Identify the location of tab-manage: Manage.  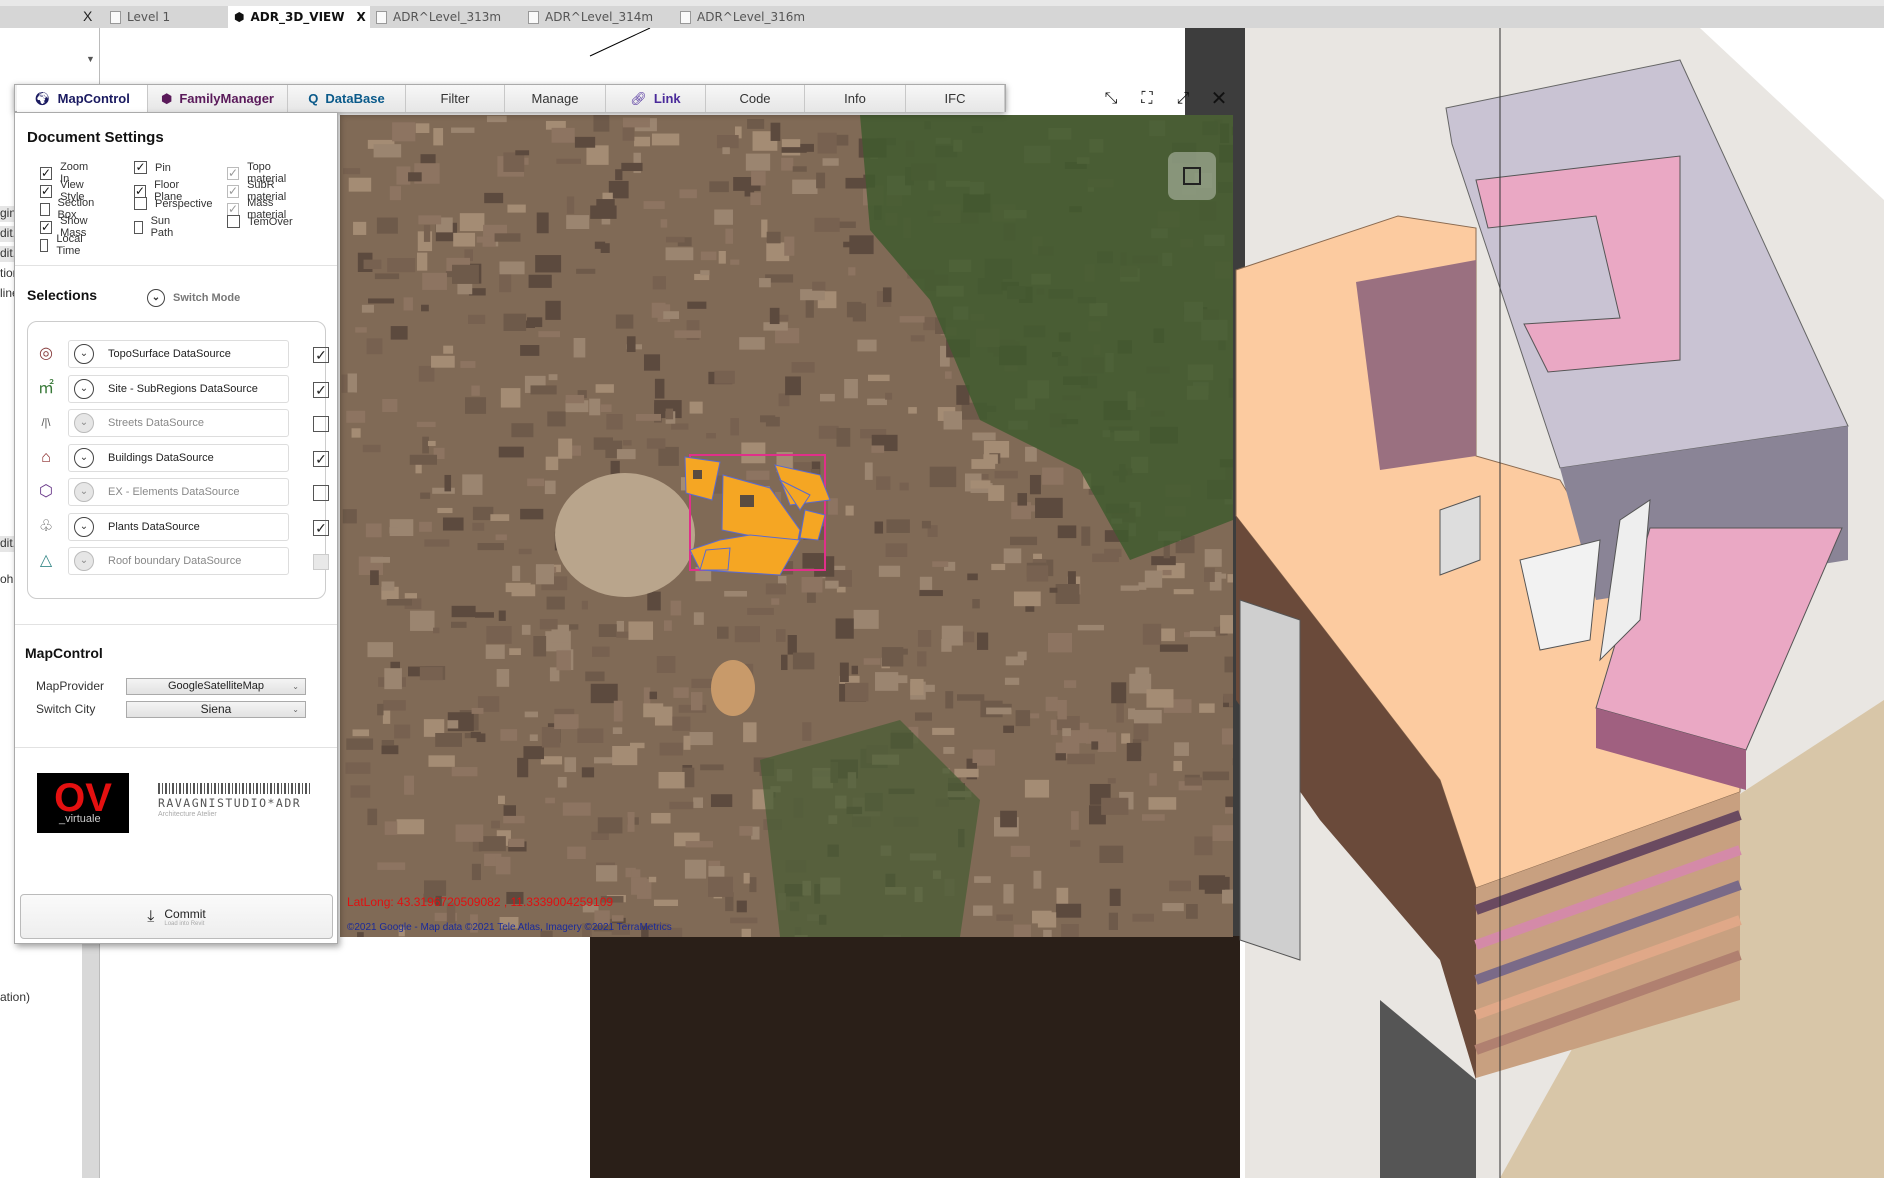
(555, 98).